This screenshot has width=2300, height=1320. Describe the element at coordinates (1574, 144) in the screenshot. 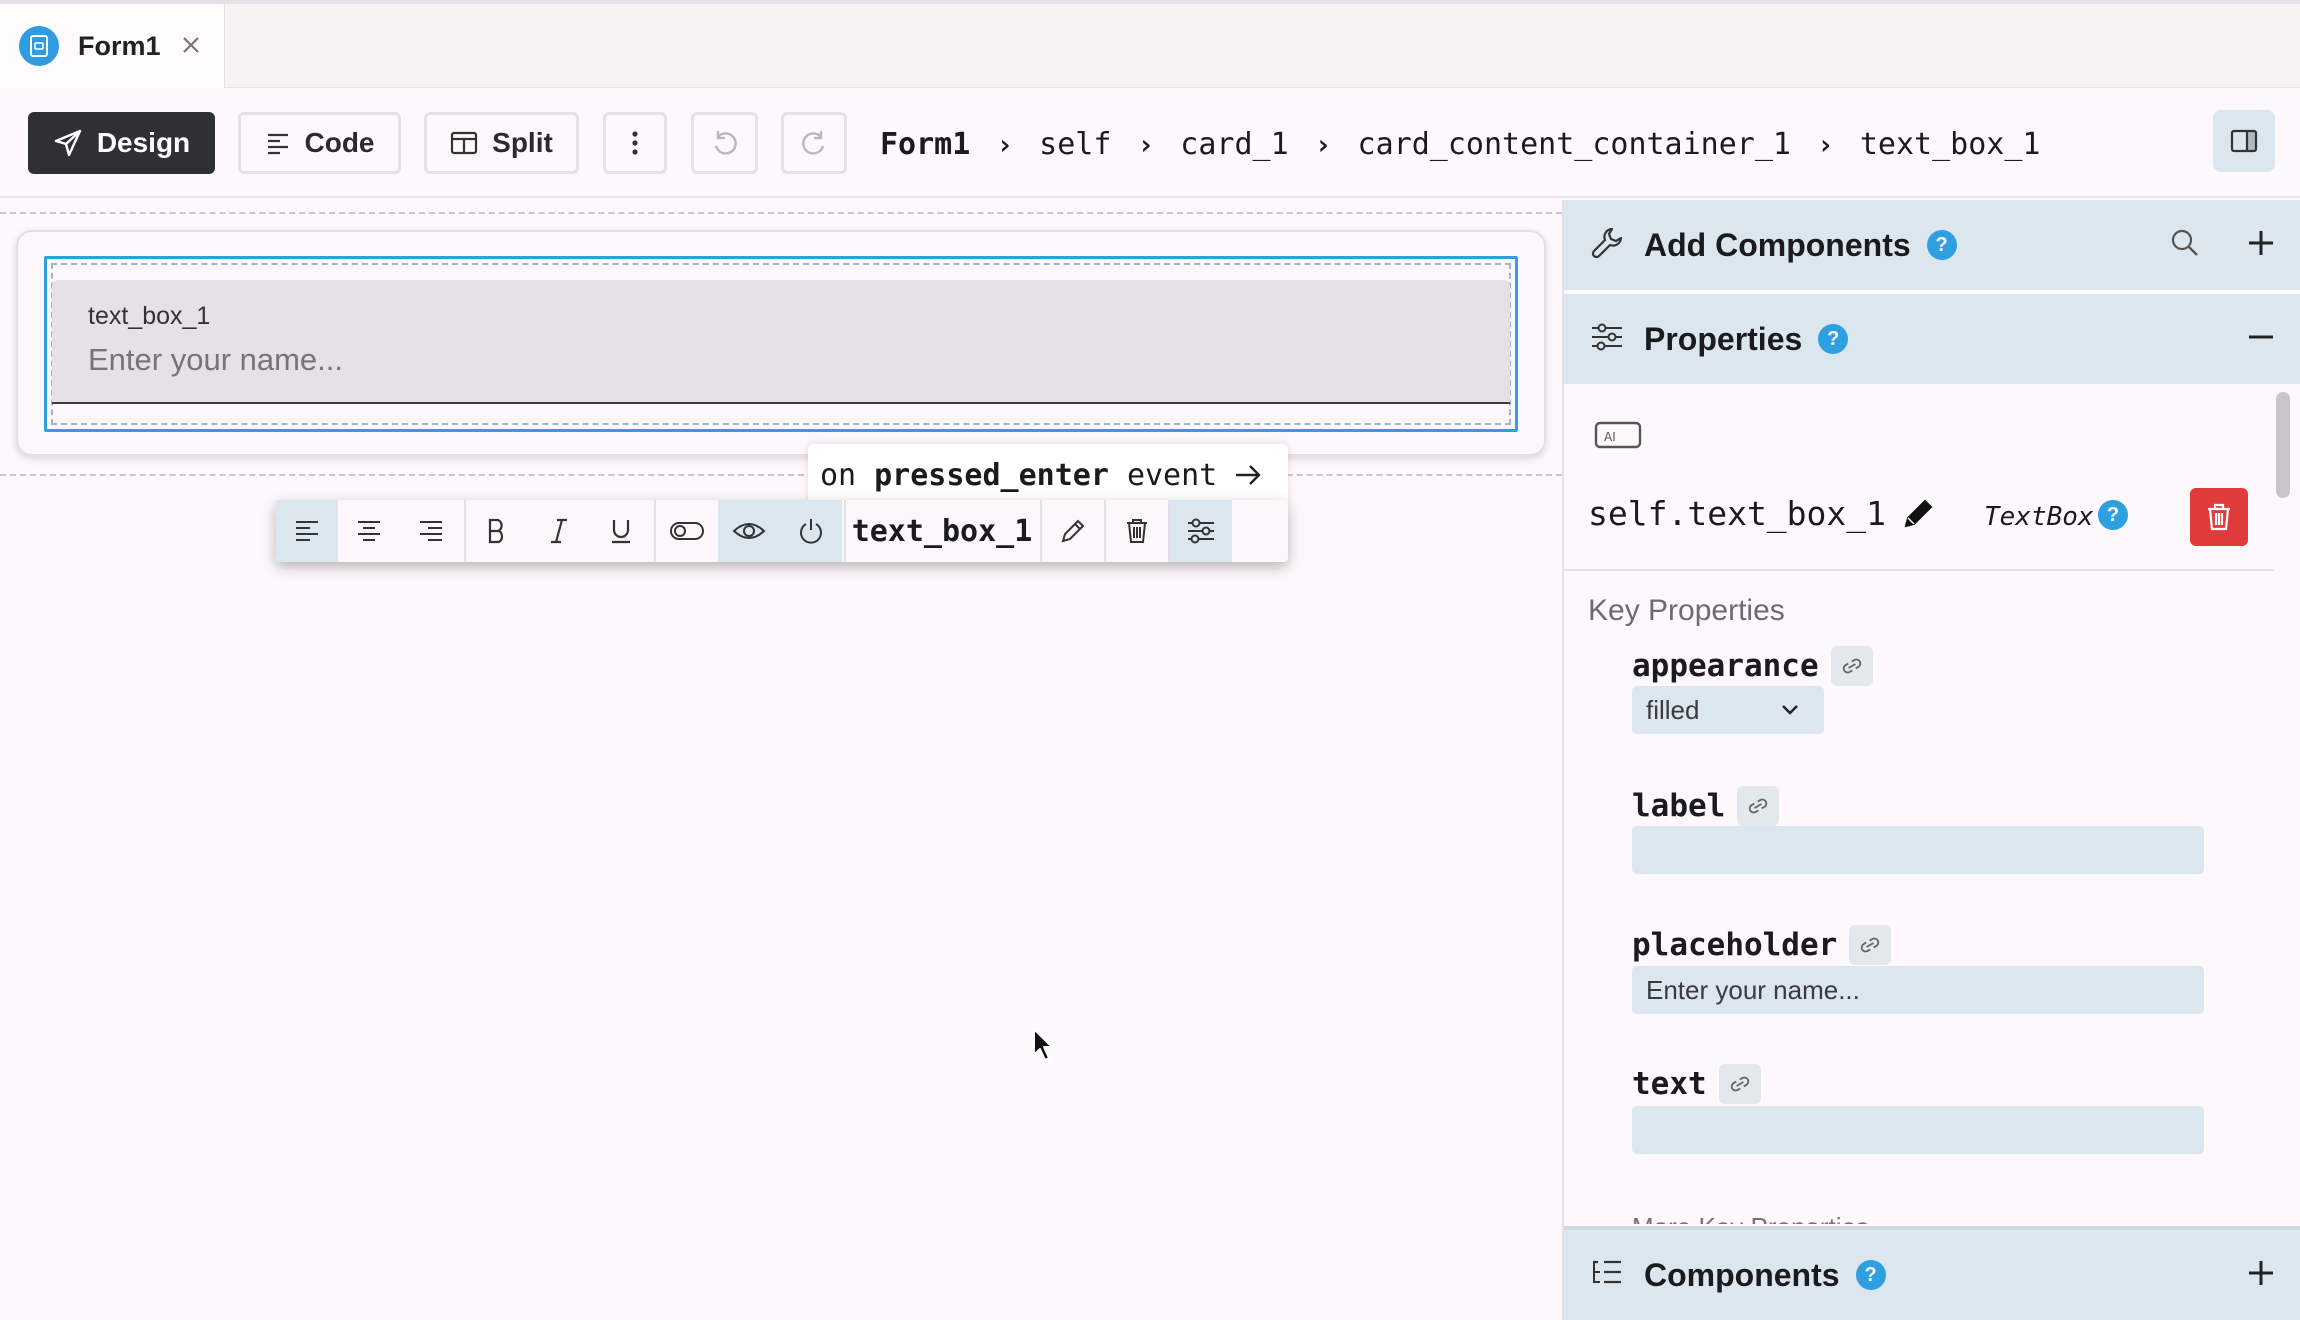

I see `breadcrumb-item-container: card_content_container_1` at that location.